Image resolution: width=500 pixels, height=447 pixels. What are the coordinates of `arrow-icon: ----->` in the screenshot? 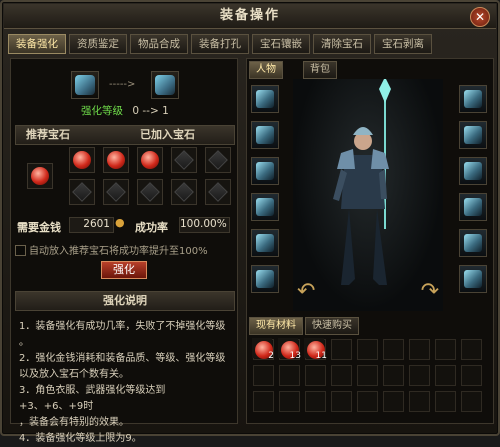 It's located at (122, 84).